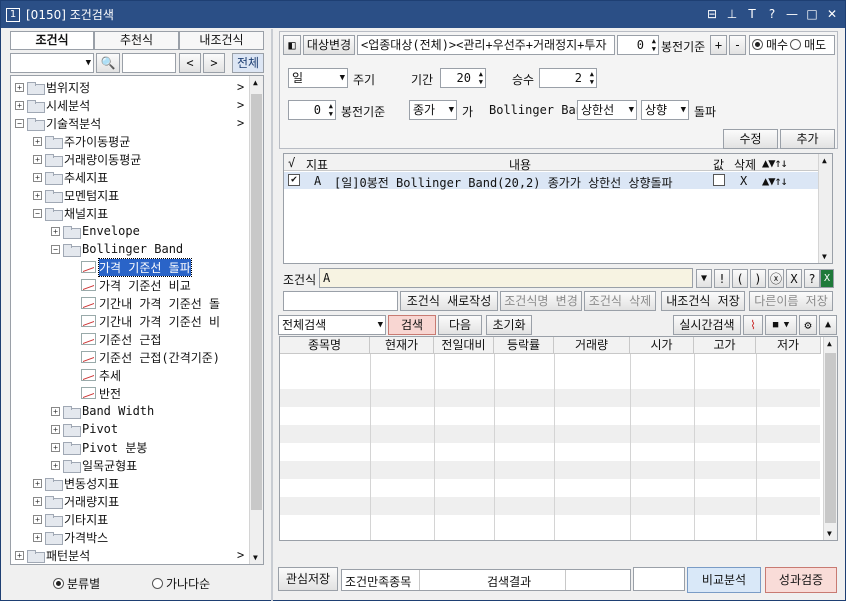 This screenshot has width=846, height=601. What do you see at coordinates (52, 105) in the screenshot?
I see `tree-item: + 시세분석` at bounding box center [52, 105].